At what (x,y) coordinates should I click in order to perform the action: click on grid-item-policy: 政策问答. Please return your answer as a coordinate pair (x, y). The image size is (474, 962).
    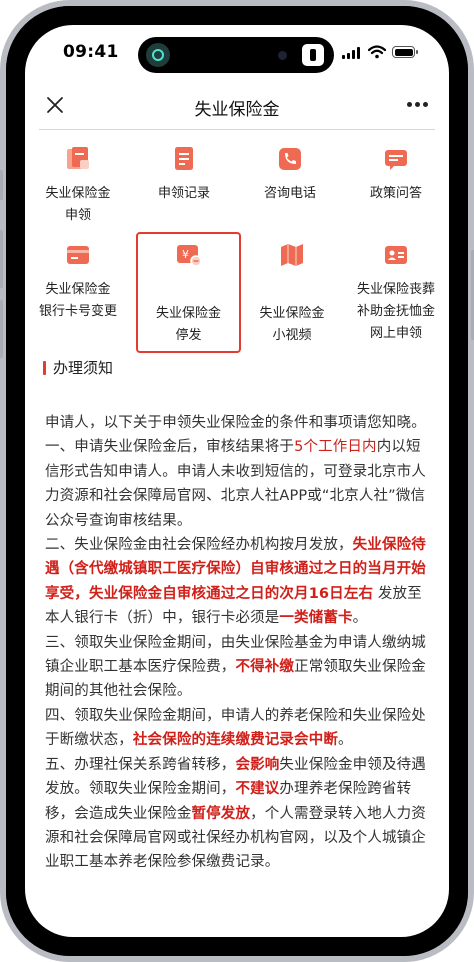
    Looking at the image, I should click on (396, 186).